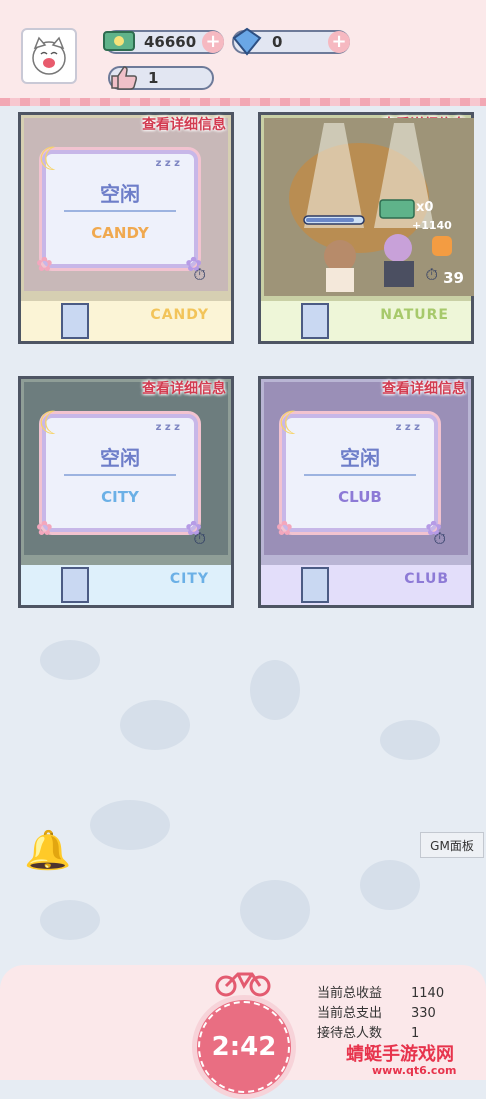 The image size is (486, 1099). I want to click on room-candy: 查看详细信息 ☾ z z z 空闲 CANDY ✿ ✿ ⏱ CANDY, so click(126, 228).